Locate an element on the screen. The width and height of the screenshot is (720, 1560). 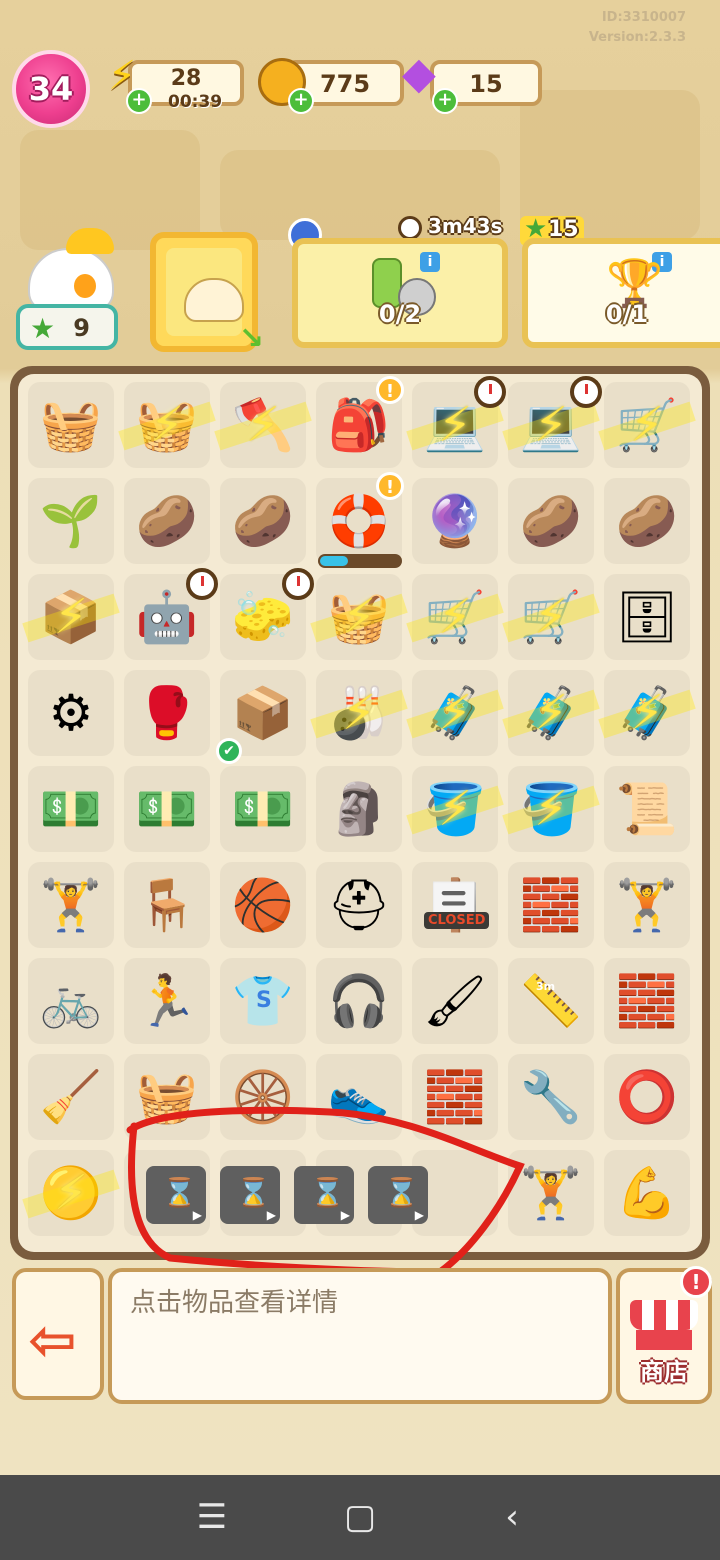
tape-measure-text: 3m is located at coordinates (546, 986).